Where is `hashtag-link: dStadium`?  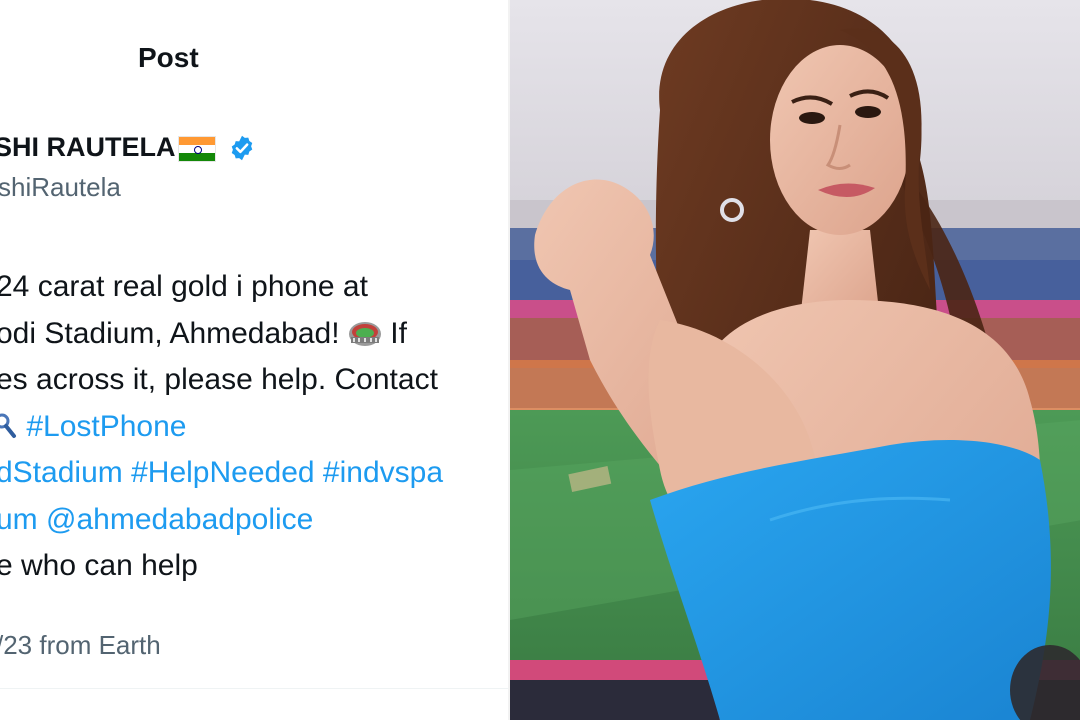 hashtag-link: dStadium is located at coordinates (61, 472).